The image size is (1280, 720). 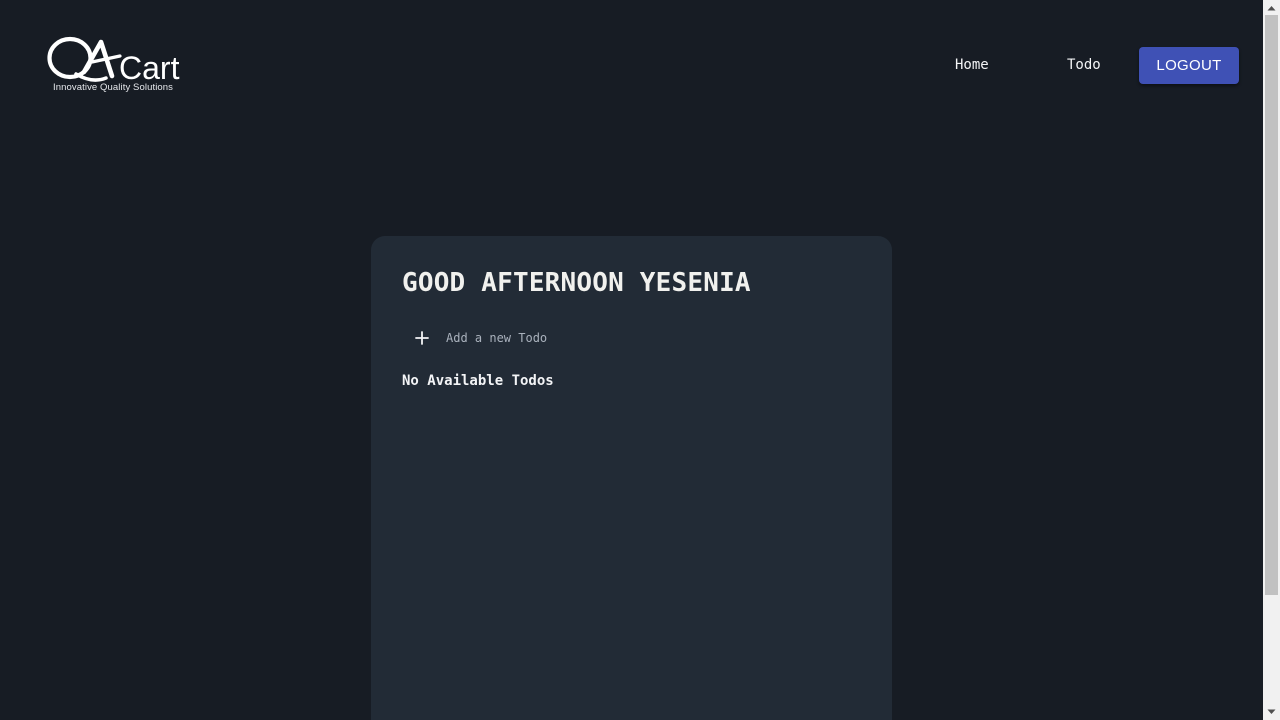 What do you see at coordinates (576, 283) in the screenshot?
I see `greeting-heading: GOOD AFTERNOON YESENIA` at bounding box center [576, 283].